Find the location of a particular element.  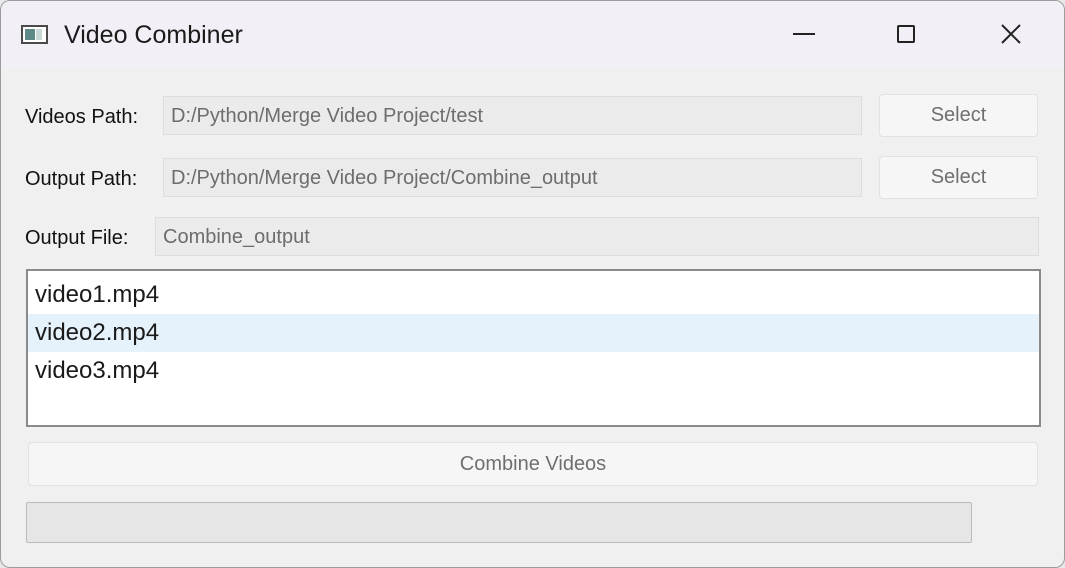

maximize-button is located at coordinates (906, 34).